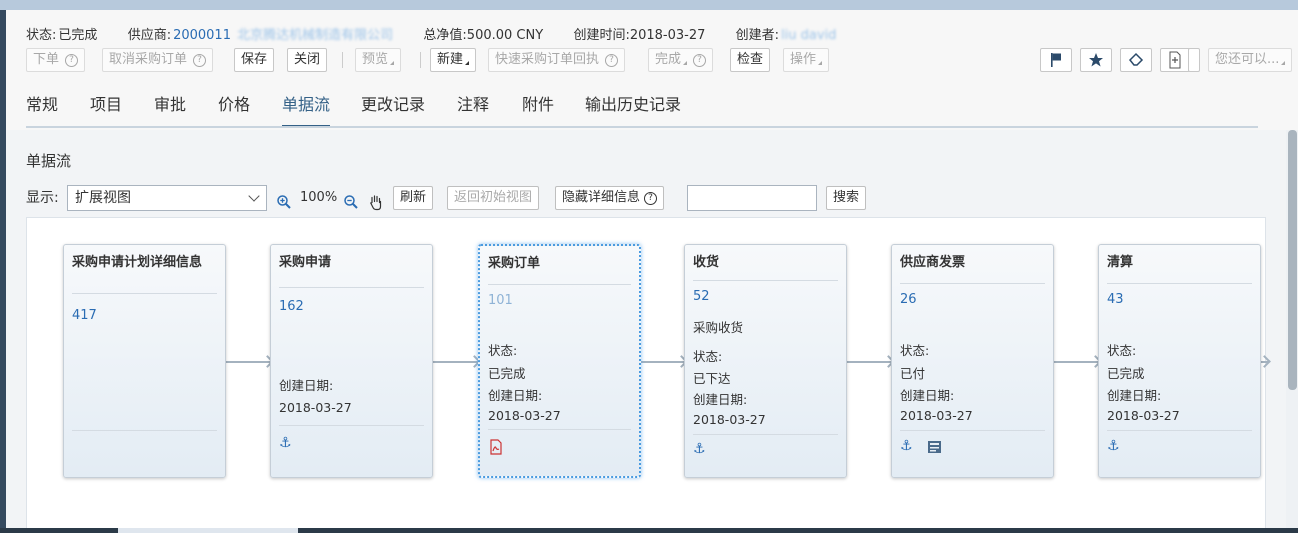  What do you see at coordinates (934, 447) in the screenshot?
I see `document-icon` at bounding box center [934, 447].